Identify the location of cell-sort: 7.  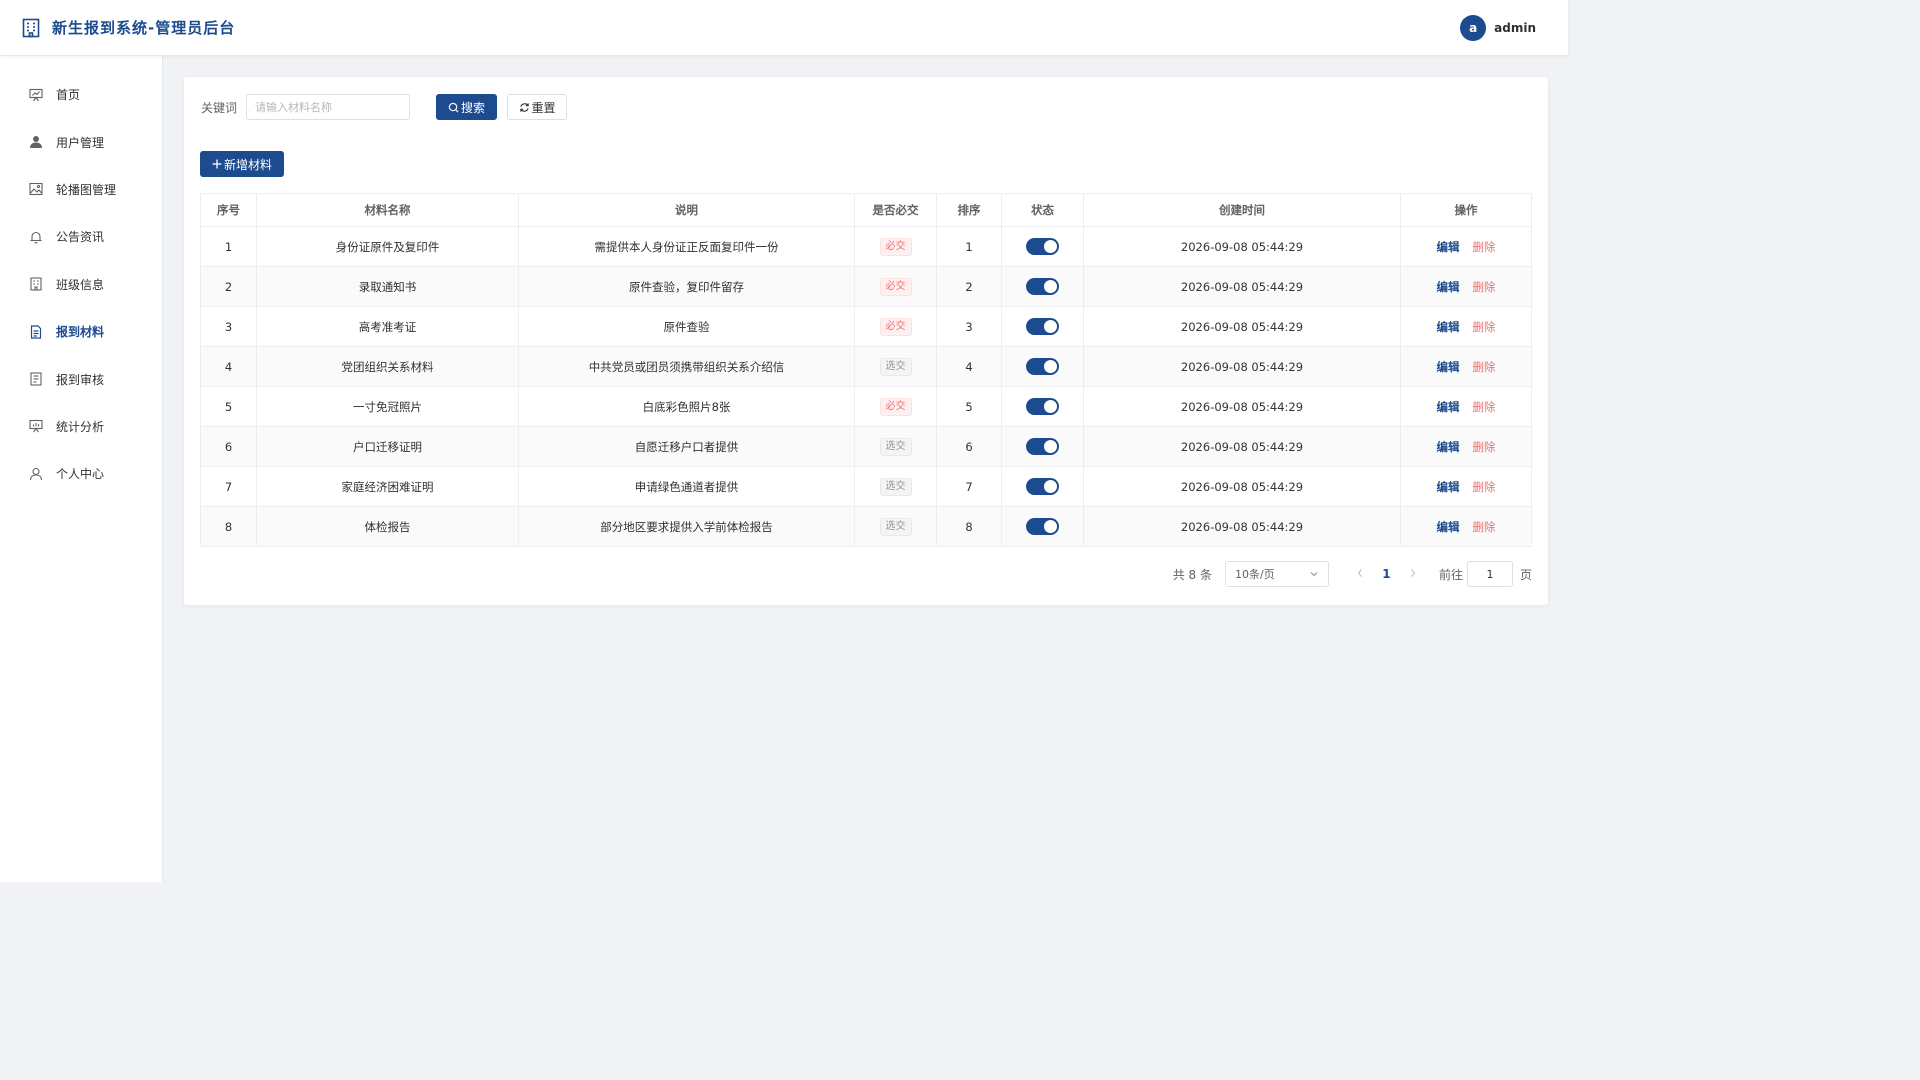
(969, 486).